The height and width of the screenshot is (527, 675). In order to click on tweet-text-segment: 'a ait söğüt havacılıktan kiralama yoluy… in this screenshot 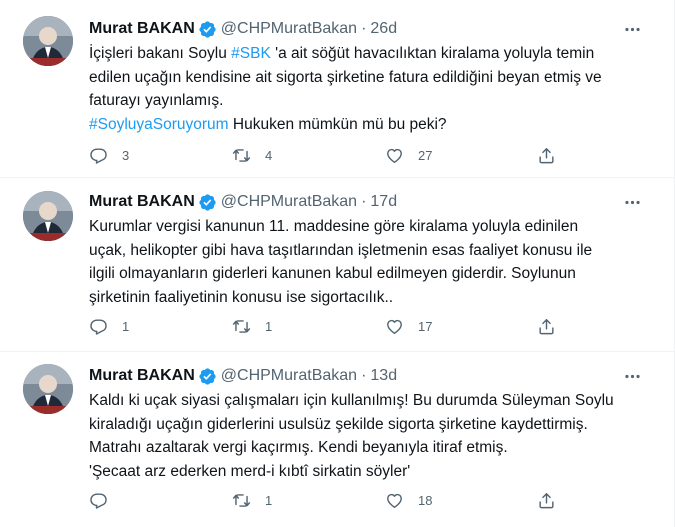, I will do `click(432, 53)`.